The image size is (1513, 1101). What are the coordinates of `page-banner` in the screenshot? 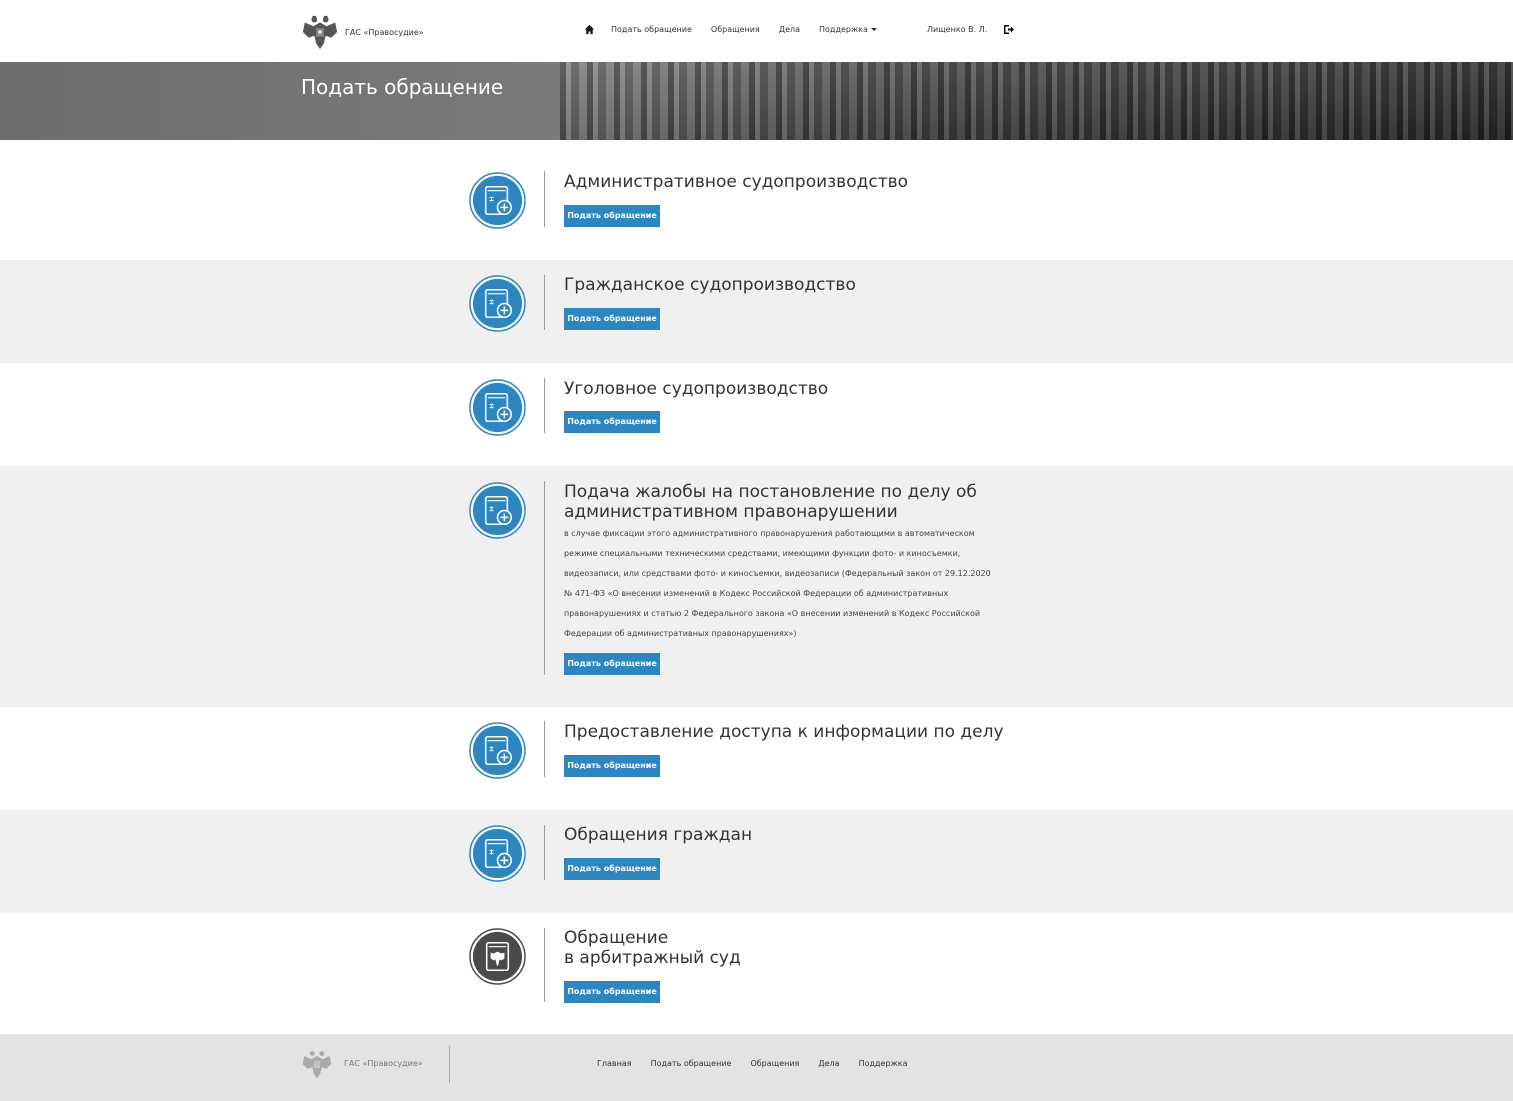 It's located at (756, 101).